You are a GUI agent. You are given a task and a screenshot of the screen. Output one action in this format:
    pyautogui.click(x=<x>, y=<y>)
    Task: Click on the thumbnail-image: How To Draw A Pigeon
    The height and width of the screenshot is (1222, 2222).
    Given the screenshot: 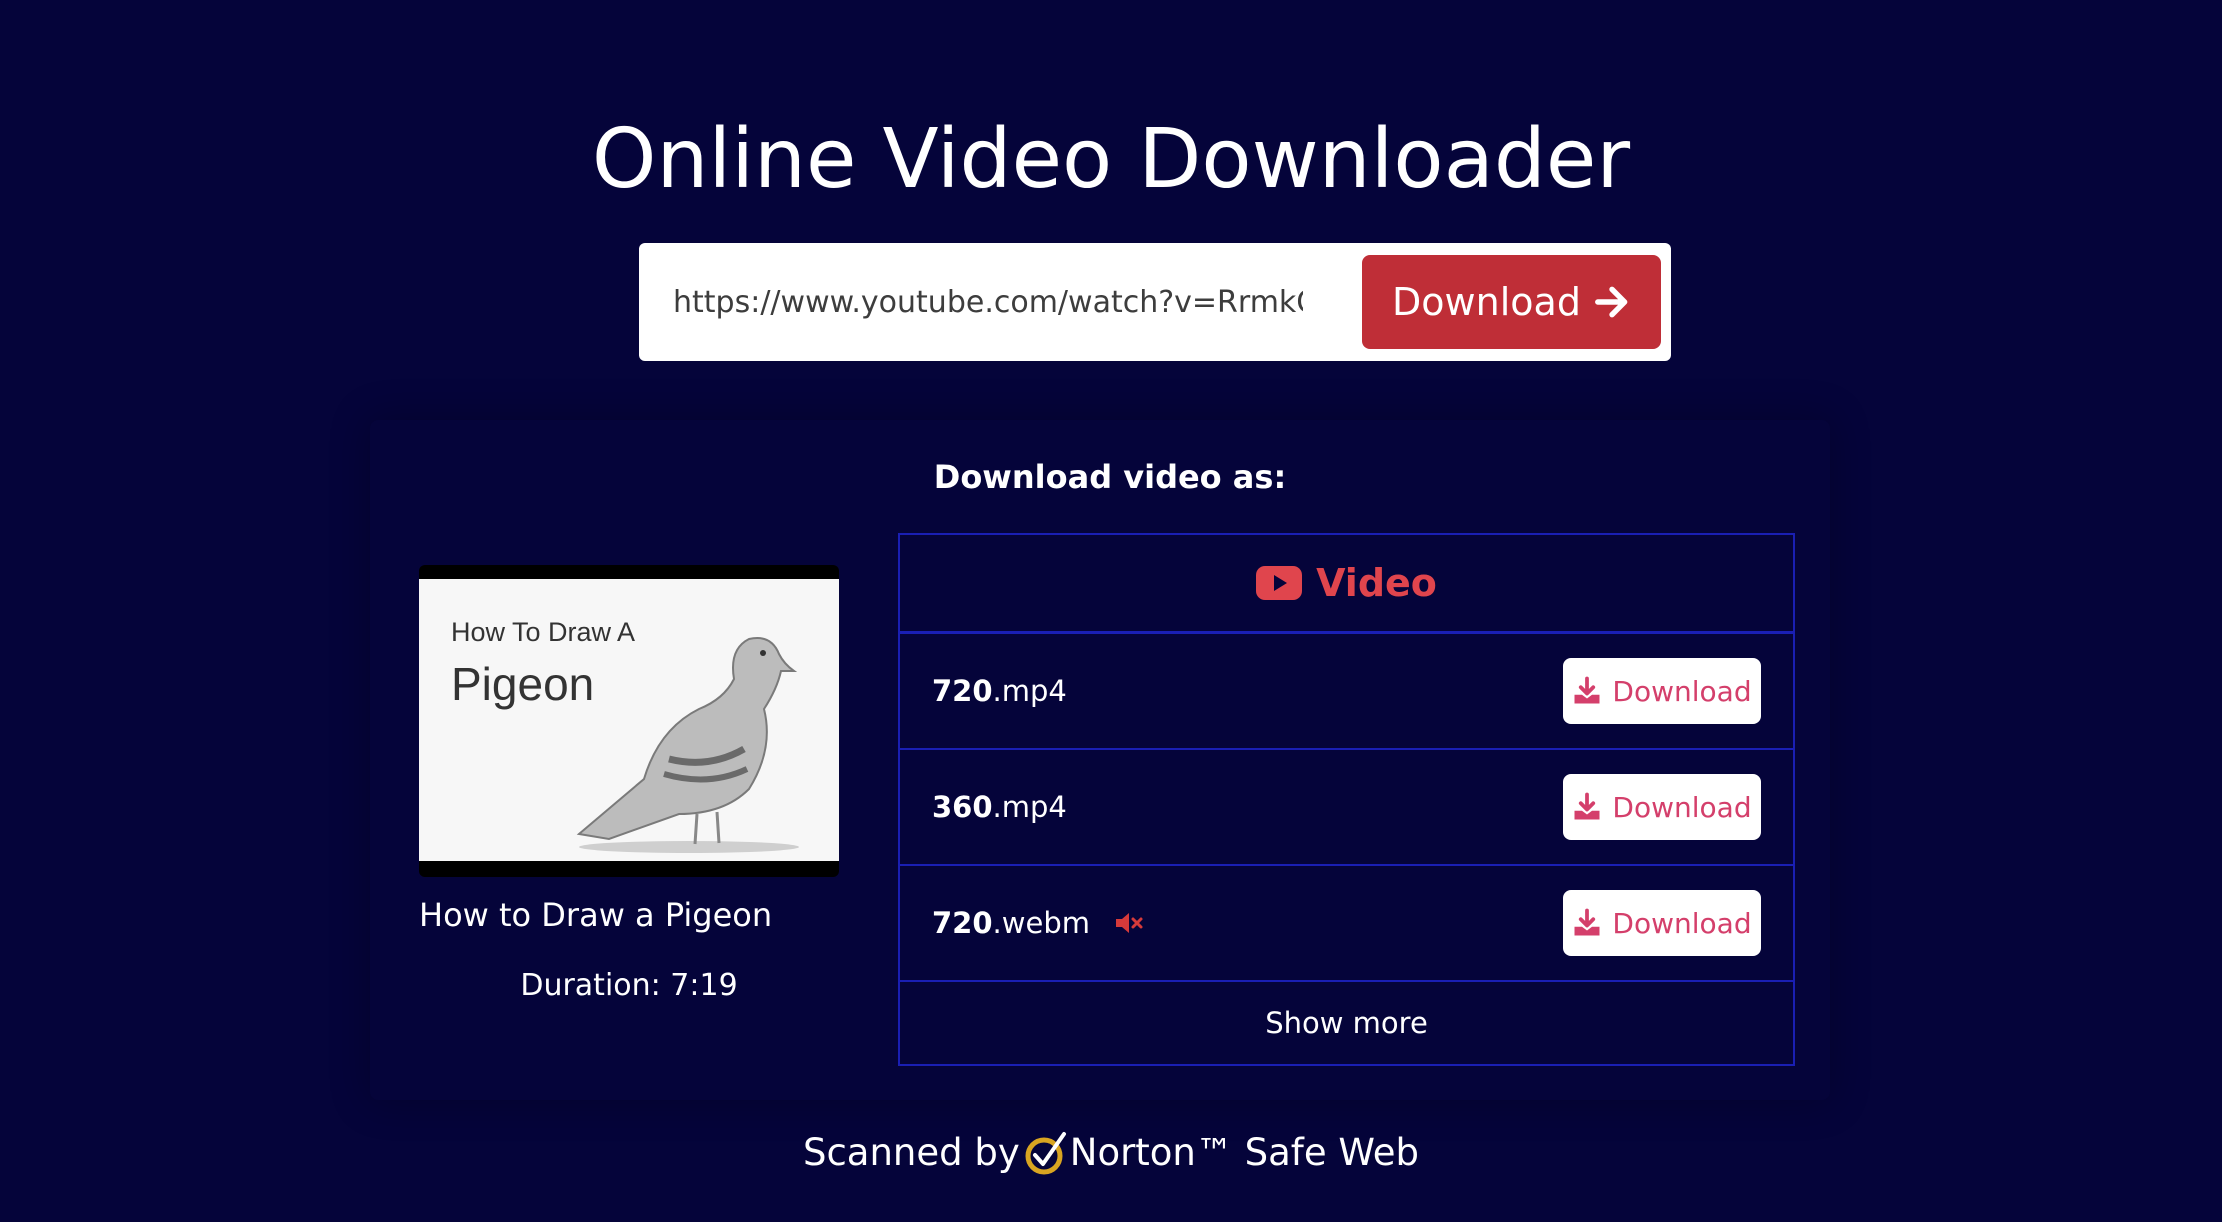 What is the action you would take?
    pyautogui.click(x=629, y=720)
    